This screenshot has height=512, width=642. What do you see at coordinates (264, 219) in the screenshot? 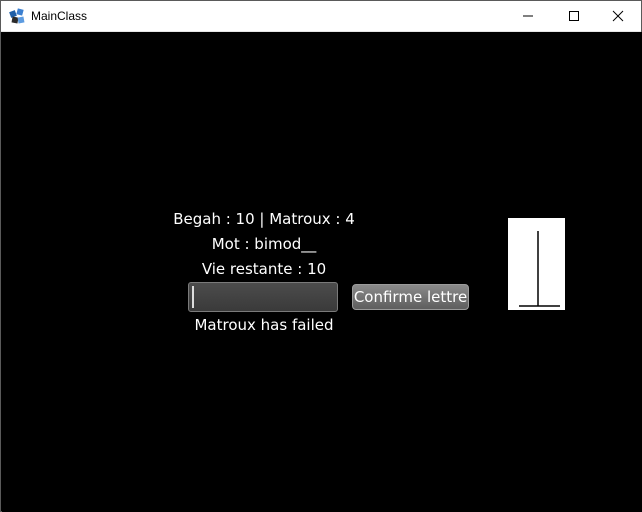
I see `score-label: Begah : 10 | Matroux : 4` at bounding box center [264, 219].